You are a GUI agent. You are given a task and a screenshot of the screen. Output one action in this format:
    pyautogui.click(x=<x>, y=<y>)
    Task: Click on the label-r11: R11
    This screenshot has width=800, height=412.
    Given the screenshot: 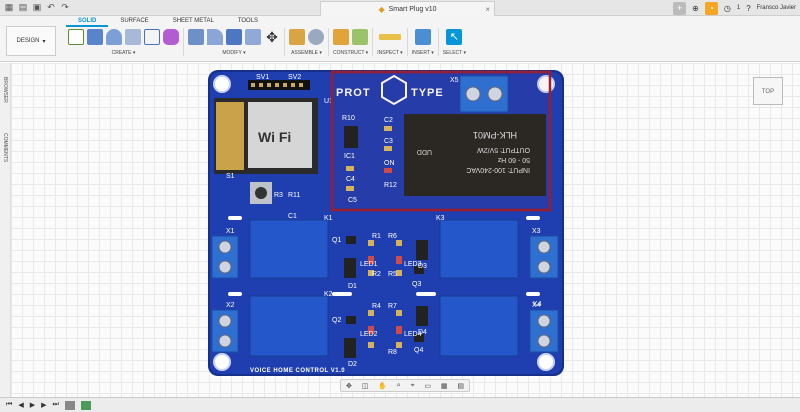 What is the action you would take?
    pyautogui.click(x=294, y=195)
    